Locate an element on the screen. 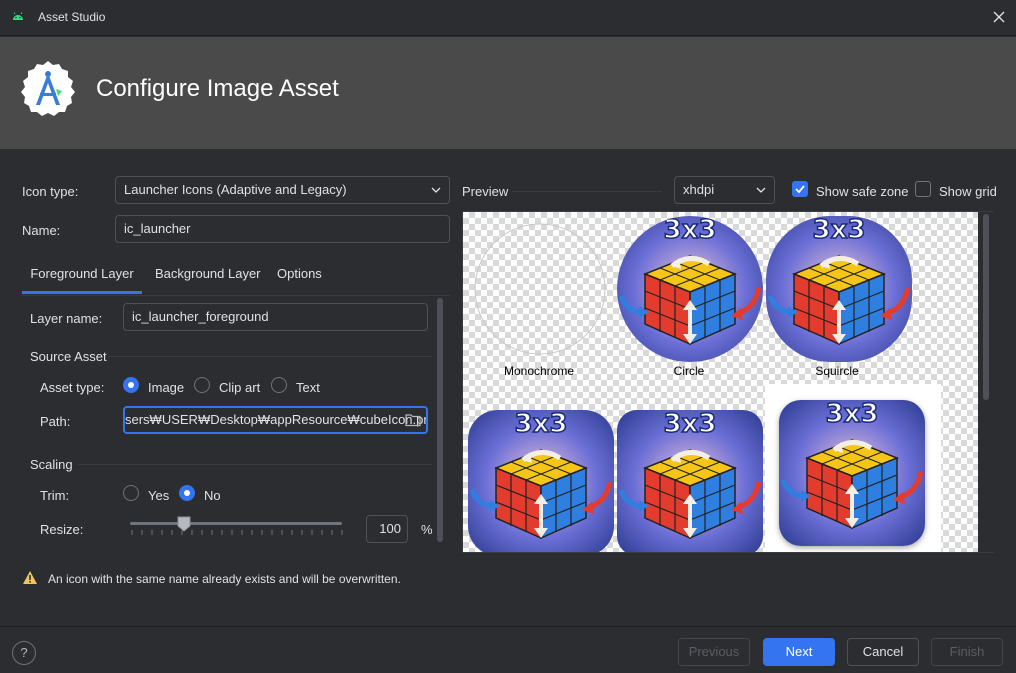  name-label: Name: is located at coordinates (41, 230).